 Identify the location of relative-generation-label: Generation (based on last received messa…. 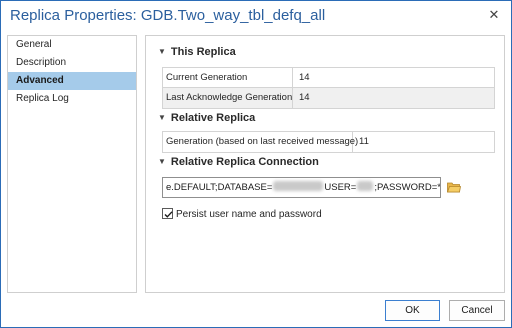
(260, 142).